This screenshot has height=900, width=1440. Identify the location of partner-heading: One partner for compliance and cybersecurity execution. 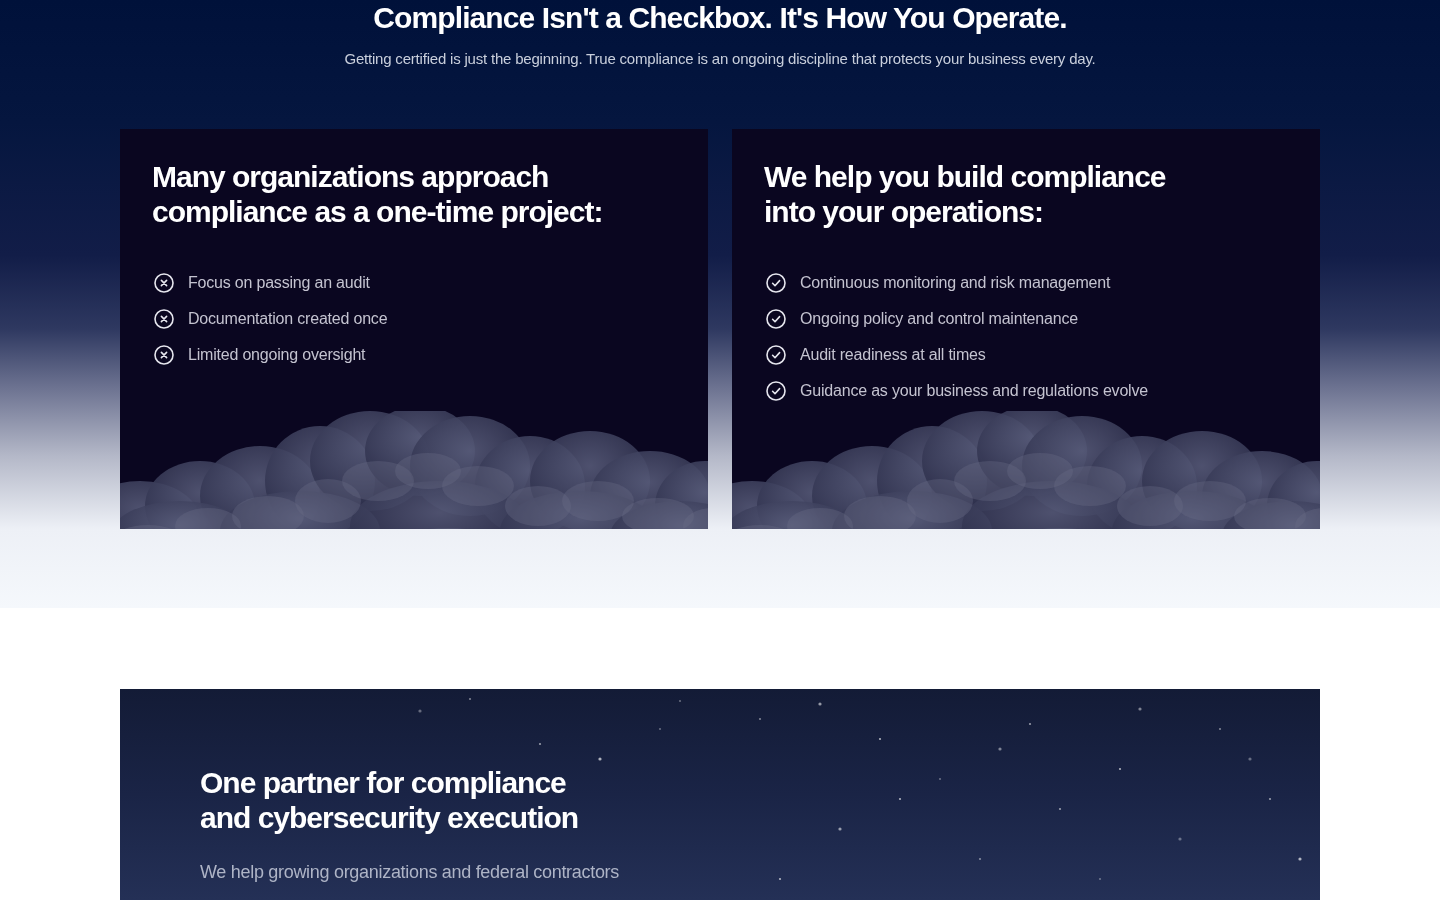
(390, 800).